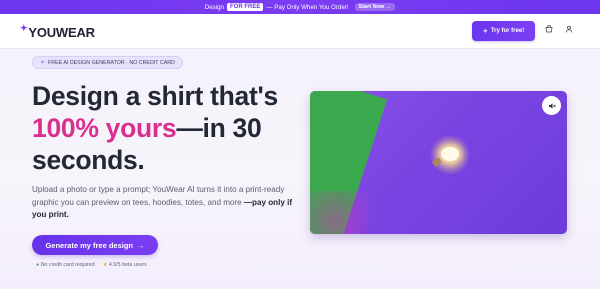 This screenshot has height=289, width=600. What do you see at coordinates (507, 31) in the screenshot?
I see `try-for-free-label: Try for free!` at bounding box center [507, 31].